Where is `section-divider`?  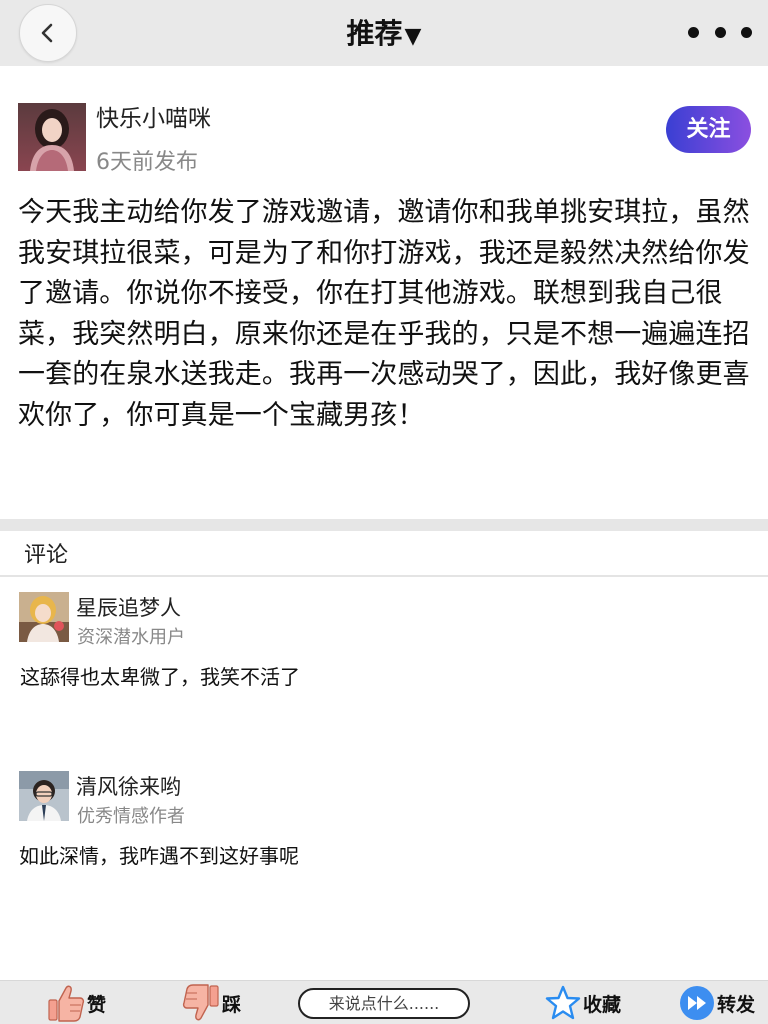 section-divider is located at coordinates (384, 525).